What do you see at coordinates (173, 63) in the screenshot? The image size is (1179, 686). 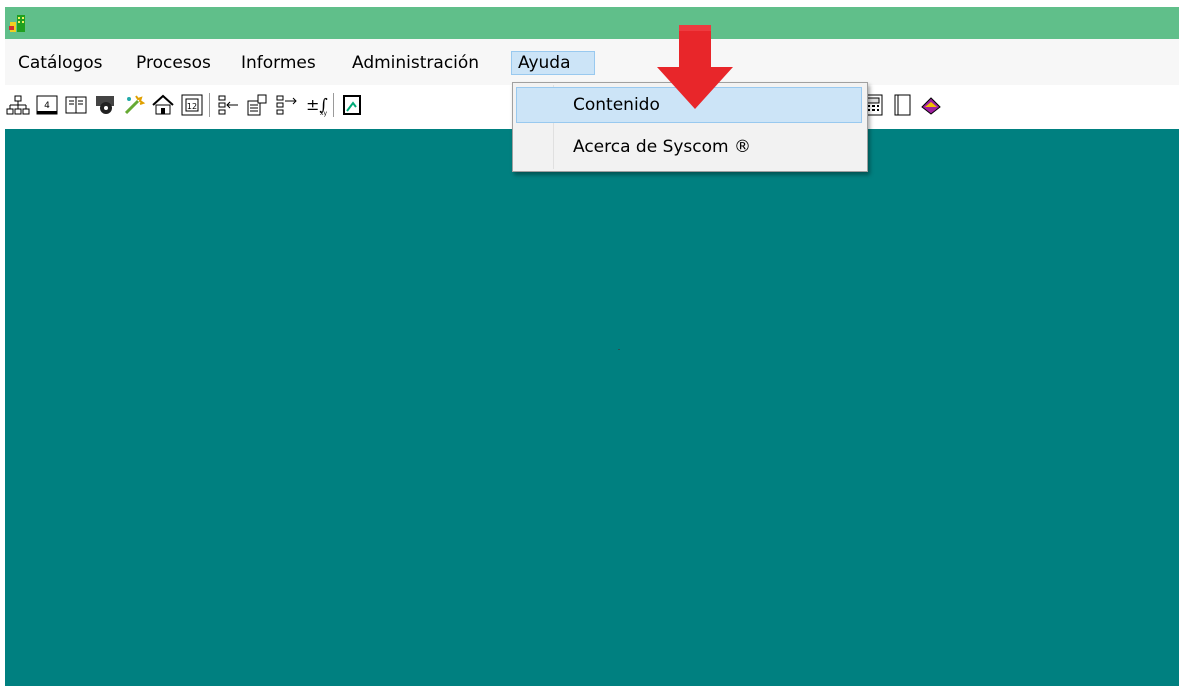 I see `menu-procesos: Procesos` at bounding box center [173, 63].